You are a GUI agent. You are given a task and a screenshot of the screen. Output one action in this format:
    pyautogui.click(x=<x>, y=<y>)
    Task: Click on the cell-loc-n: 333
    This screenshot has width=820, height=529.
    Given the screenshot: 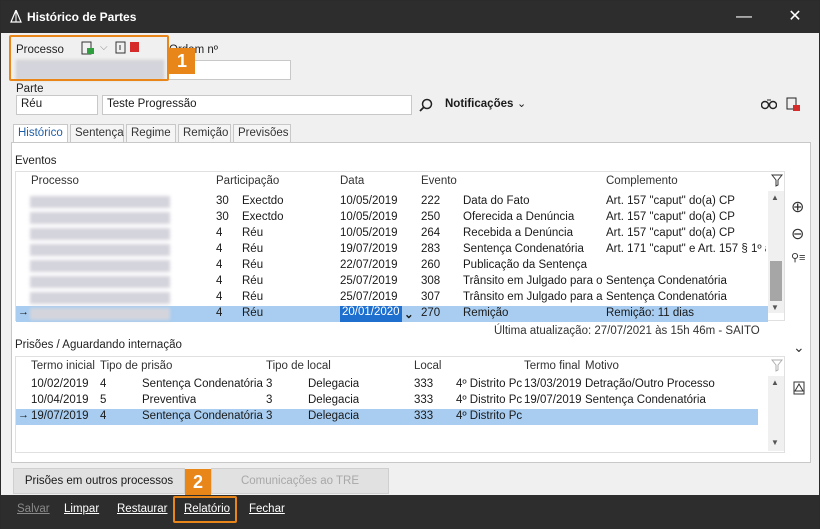 What is the action you would take?
    pyautogui.click(x=424, y=384)
    